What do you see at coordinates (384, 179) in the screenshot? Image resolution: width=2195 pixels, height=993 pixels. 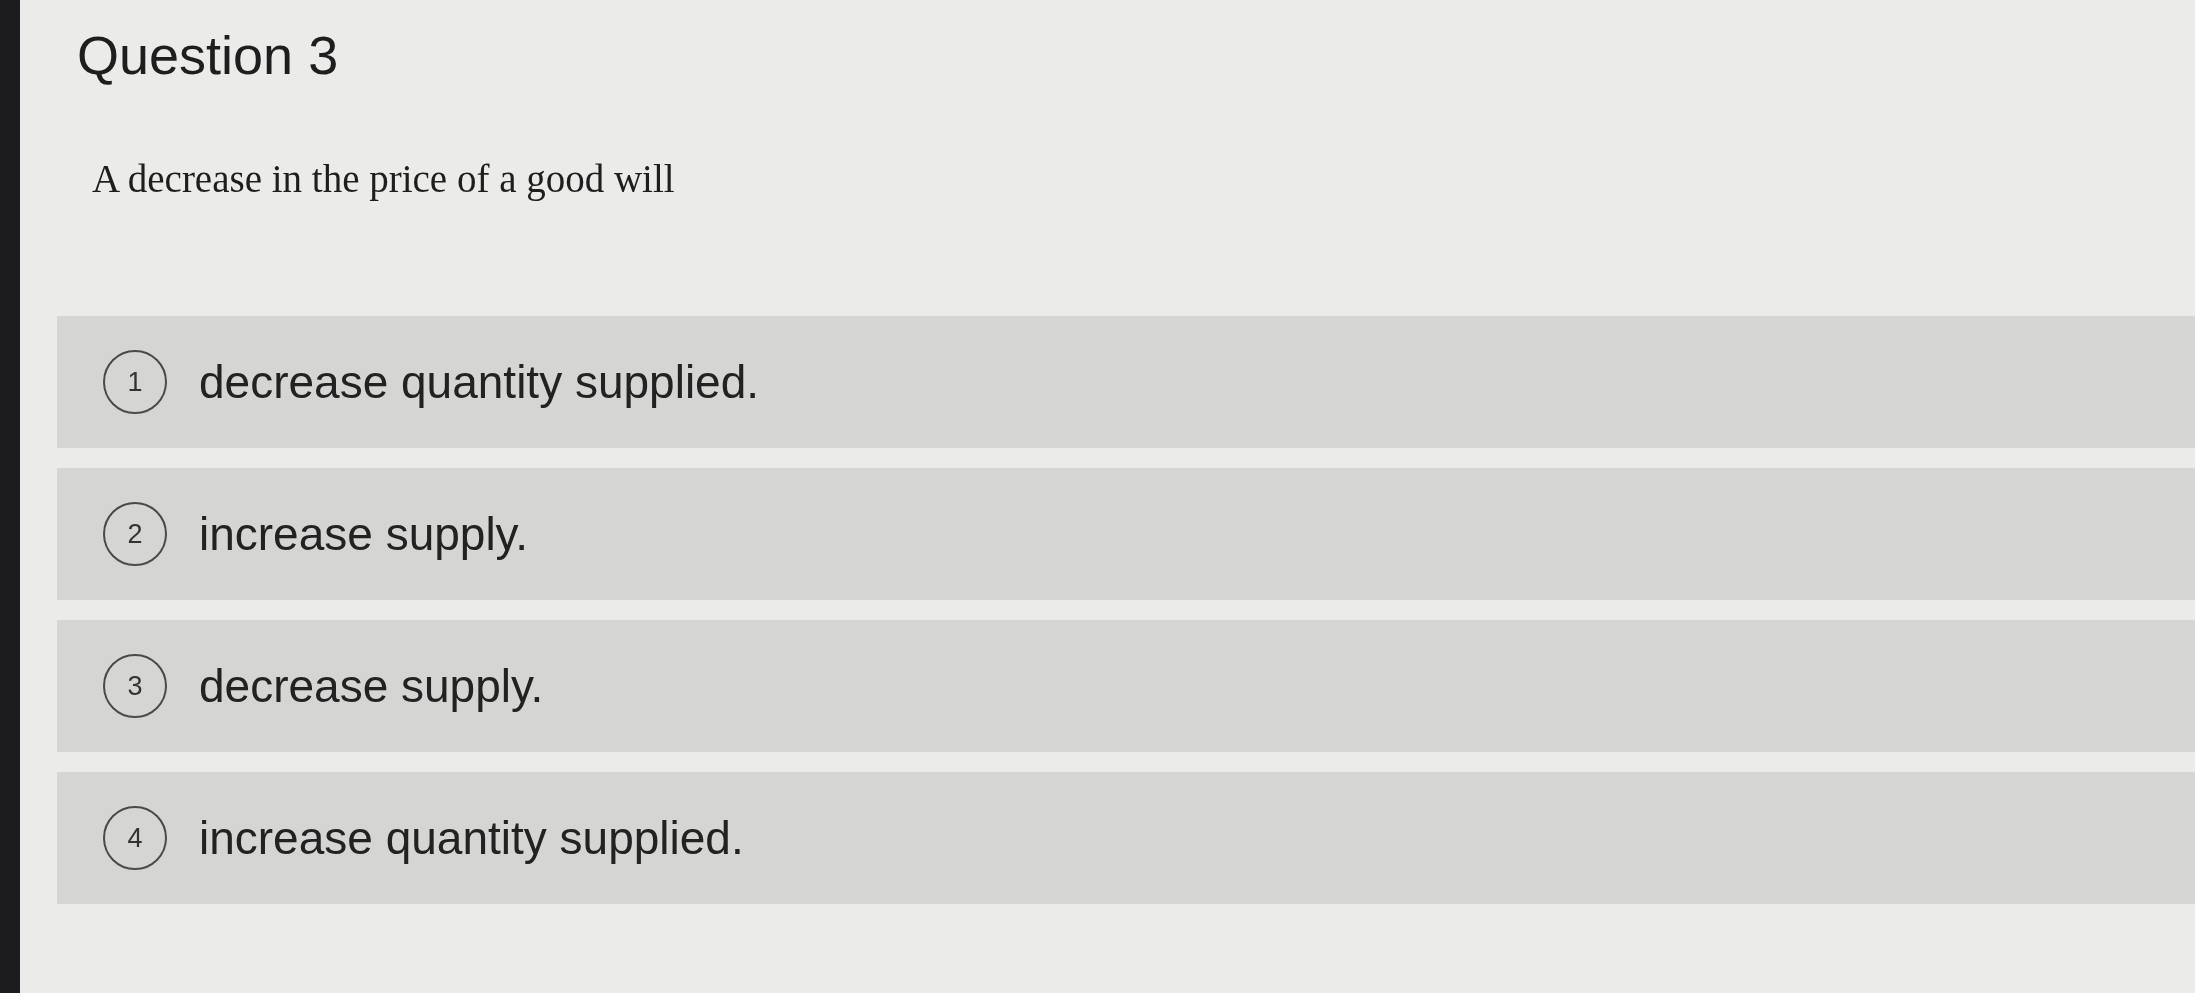 I see `question-prompt: A decrease in the price of a good will` at bounding box center [384, 179].